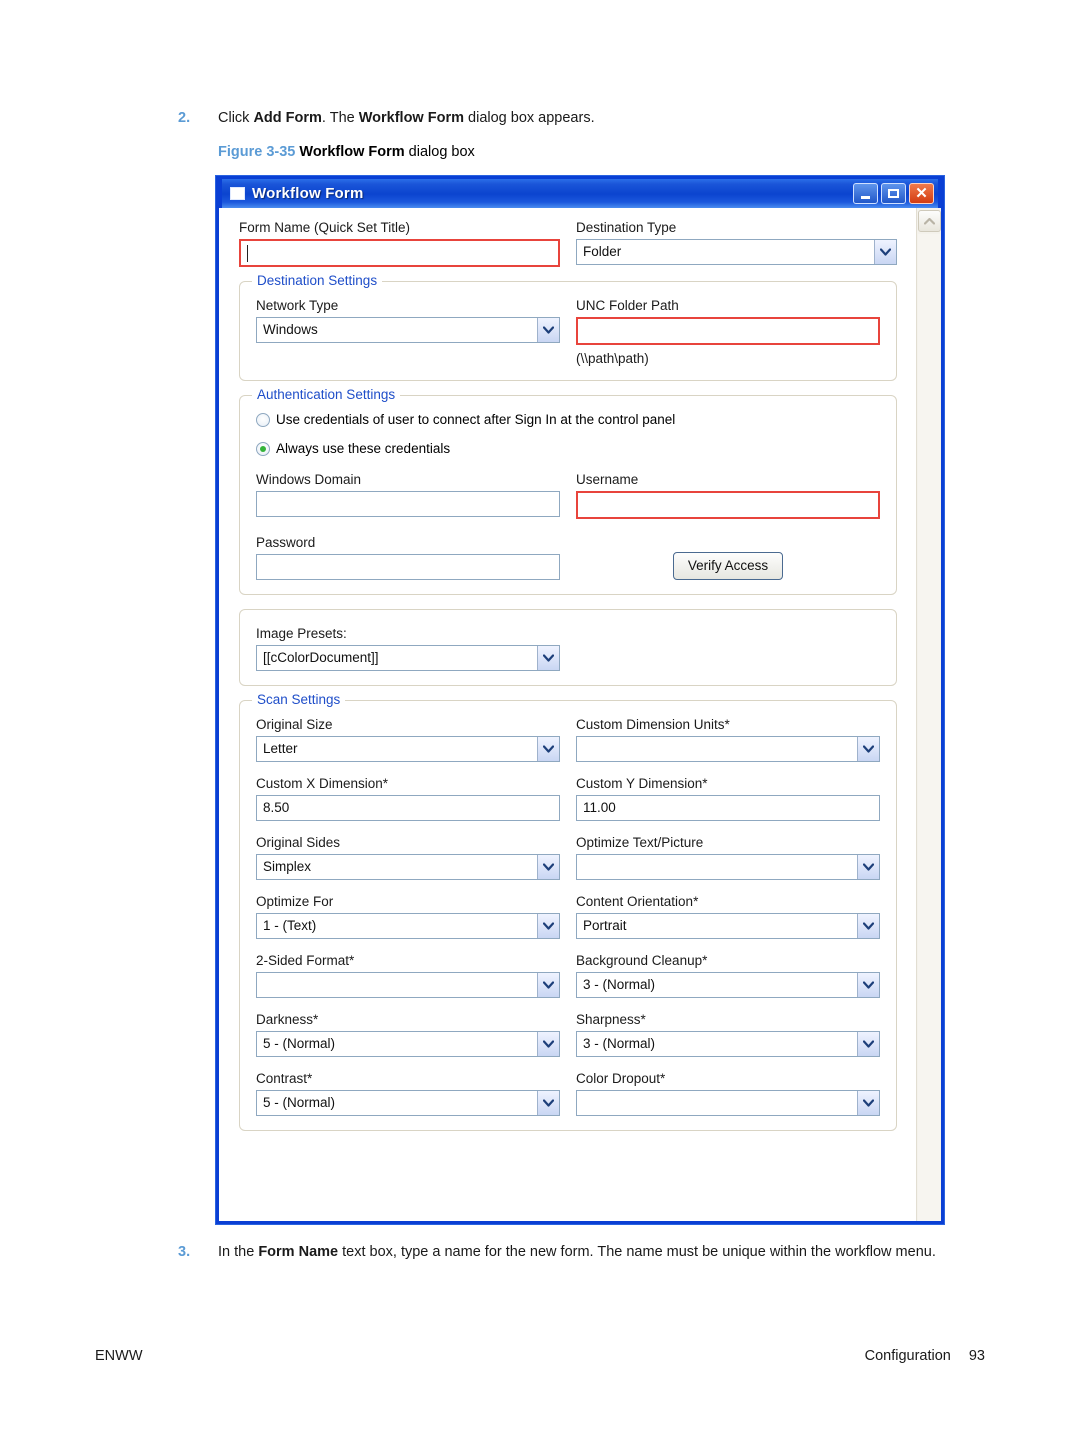 Image resolution: width=1080 pixels, height=1437 pixels. Describe the element at coordinates (580, 192) in the screenshot. I see `dialog-titlebar: Workflow Form ✕` at that location.